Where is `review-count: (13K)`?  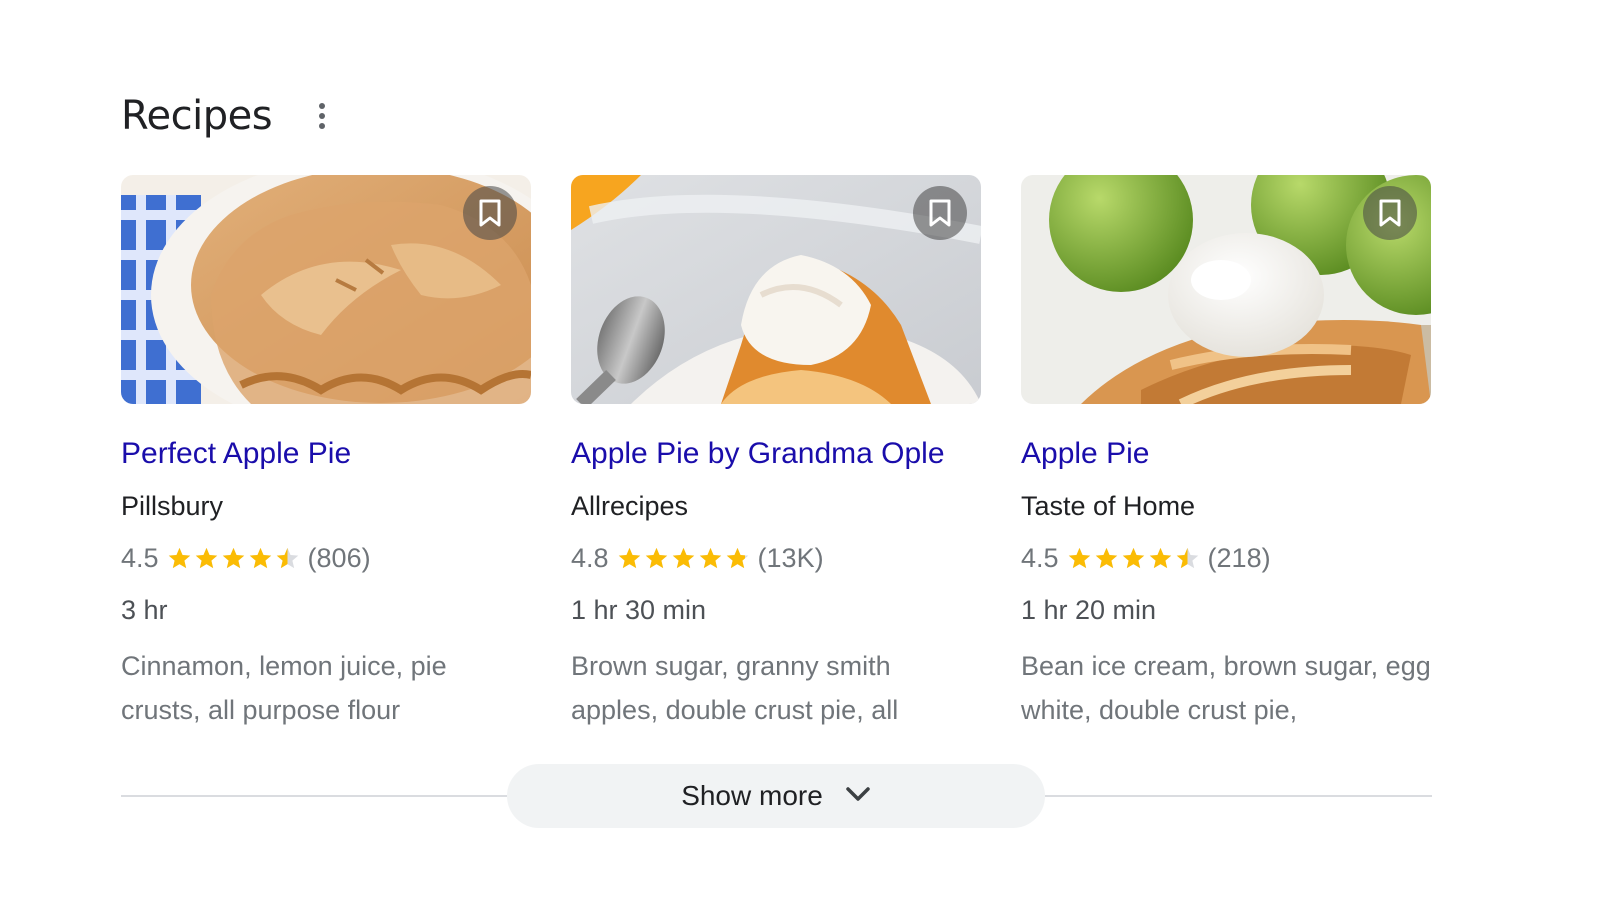 review-count: (13K) is located at coordinates (790, 558).